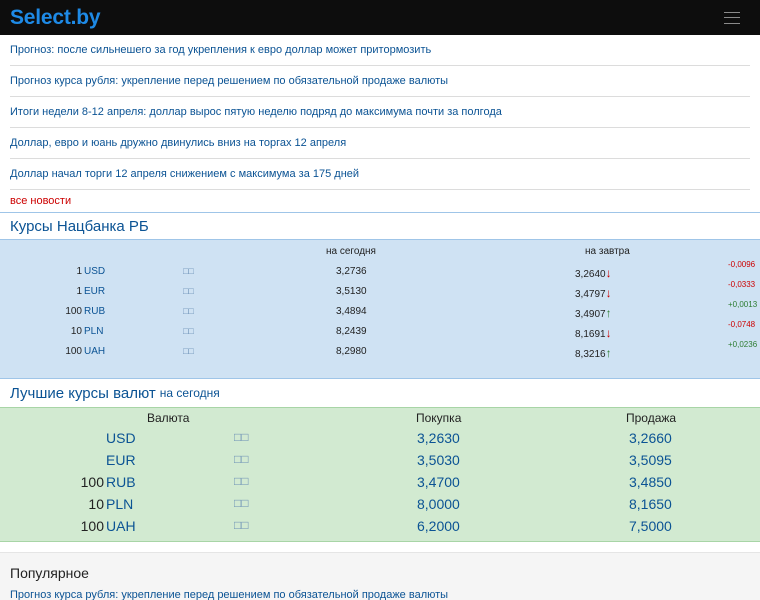 The width and height of the screenshot is (760, 600). Describe the element at coordinates (351, 331) in the screenshot. I see `rate-today: 8,2439` at that location.